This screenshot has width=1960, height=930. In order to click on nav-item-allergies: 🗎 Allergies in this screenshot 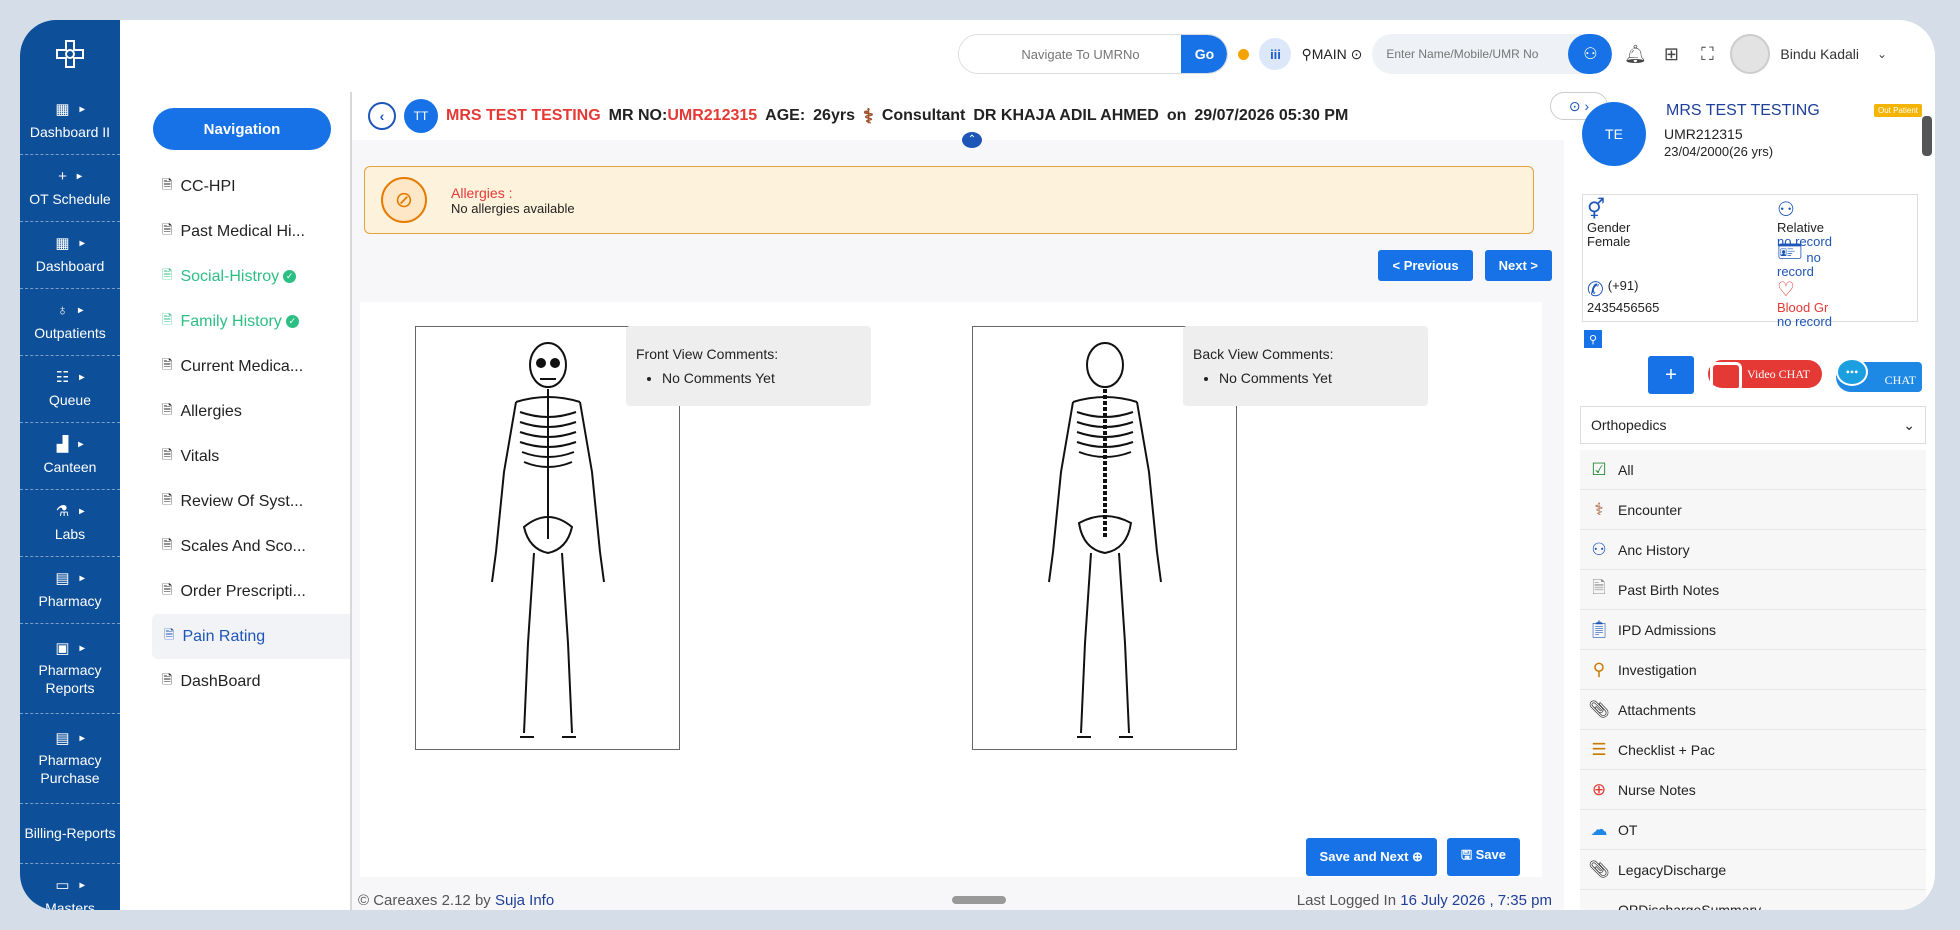, I will do `click(250, 411)`.